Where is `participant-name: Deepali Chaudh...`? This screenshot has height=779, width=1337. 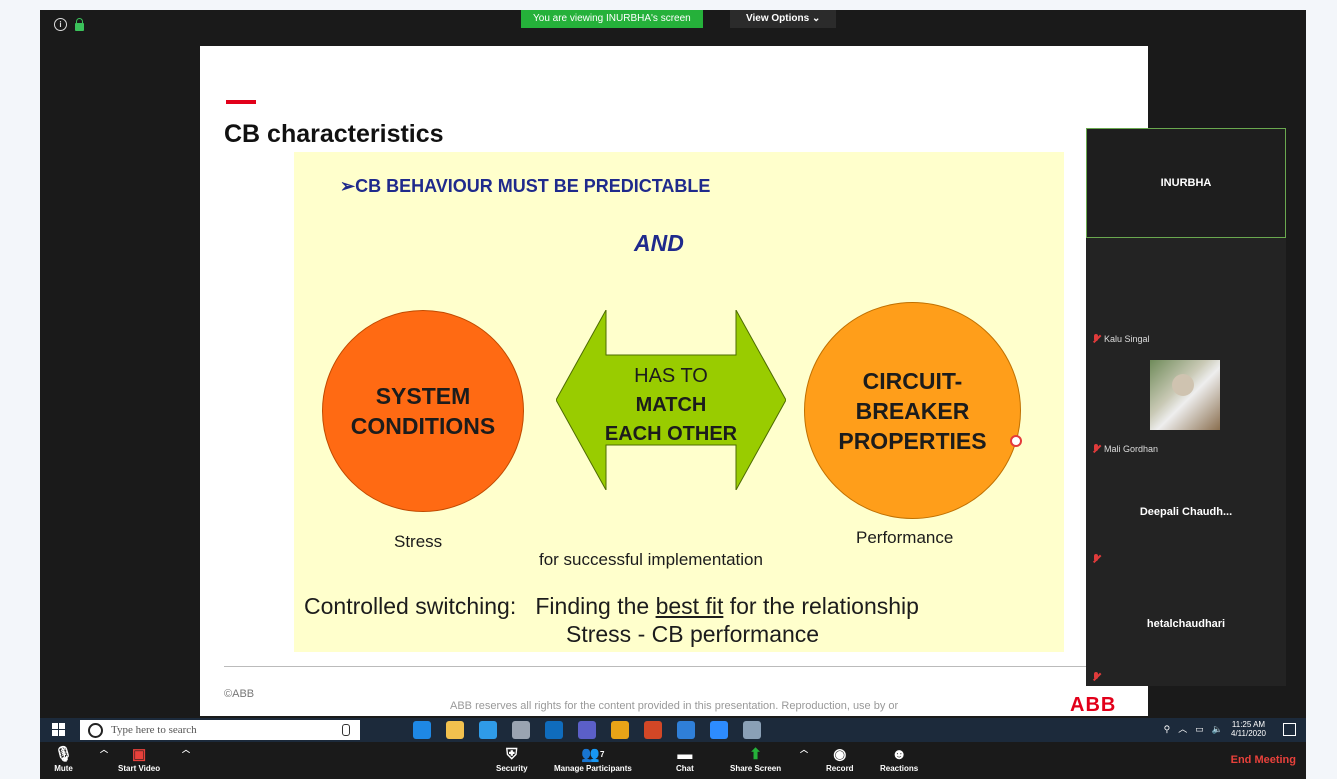 participant-name: Deepali Chaudh... is located at coordinates (1186, 512).